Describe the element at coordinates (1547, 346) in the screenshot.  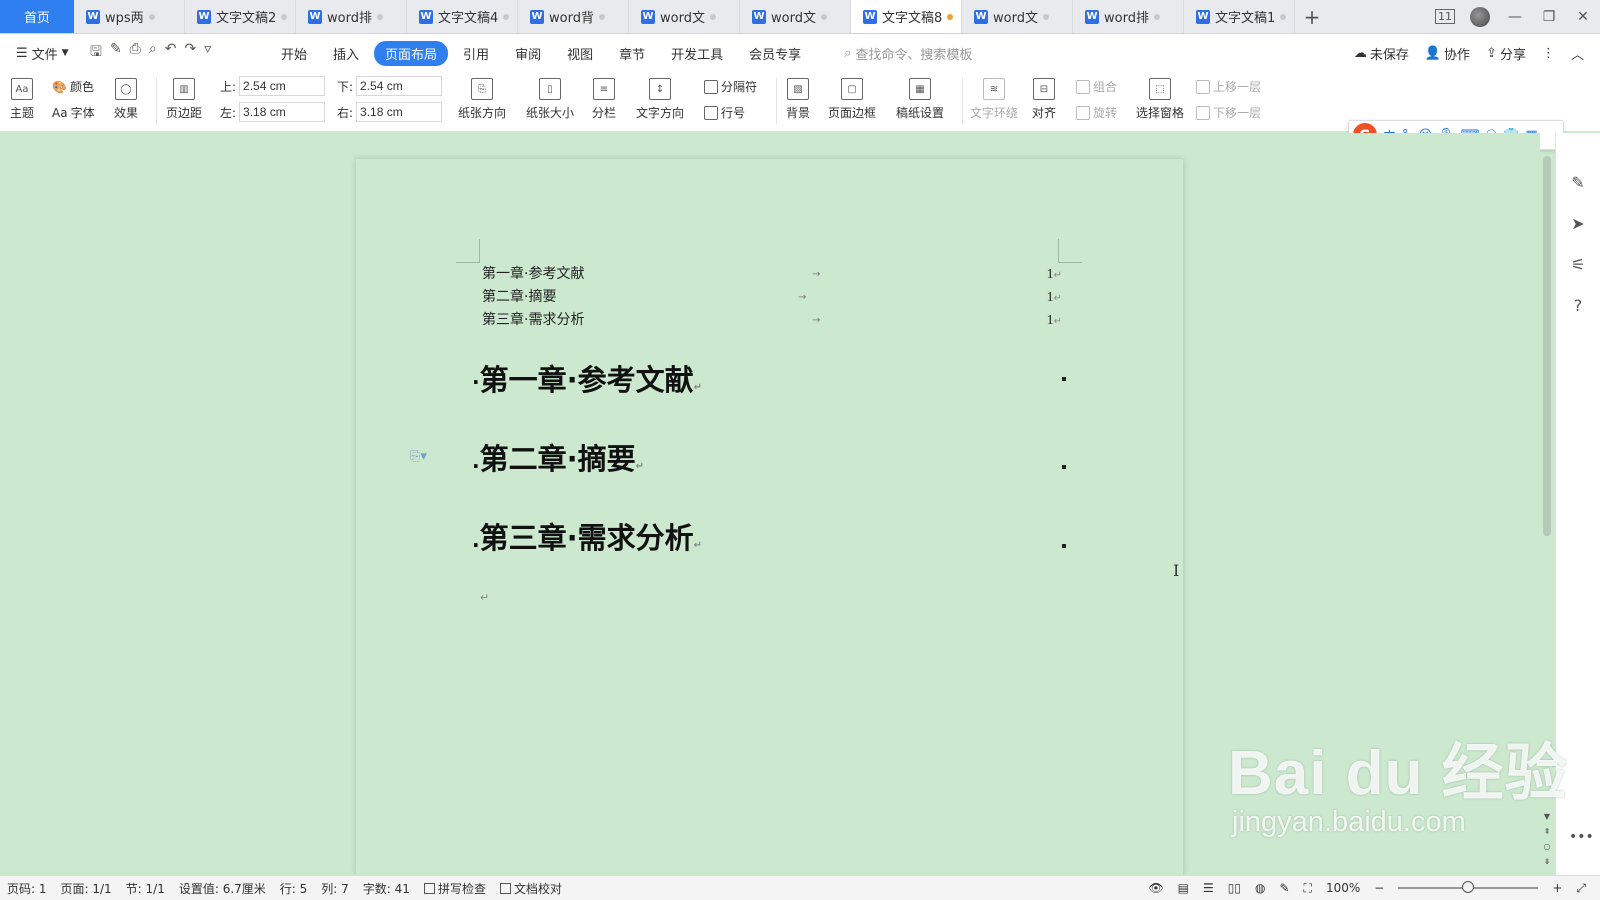
I see `scrollbar-thumb` at that location.